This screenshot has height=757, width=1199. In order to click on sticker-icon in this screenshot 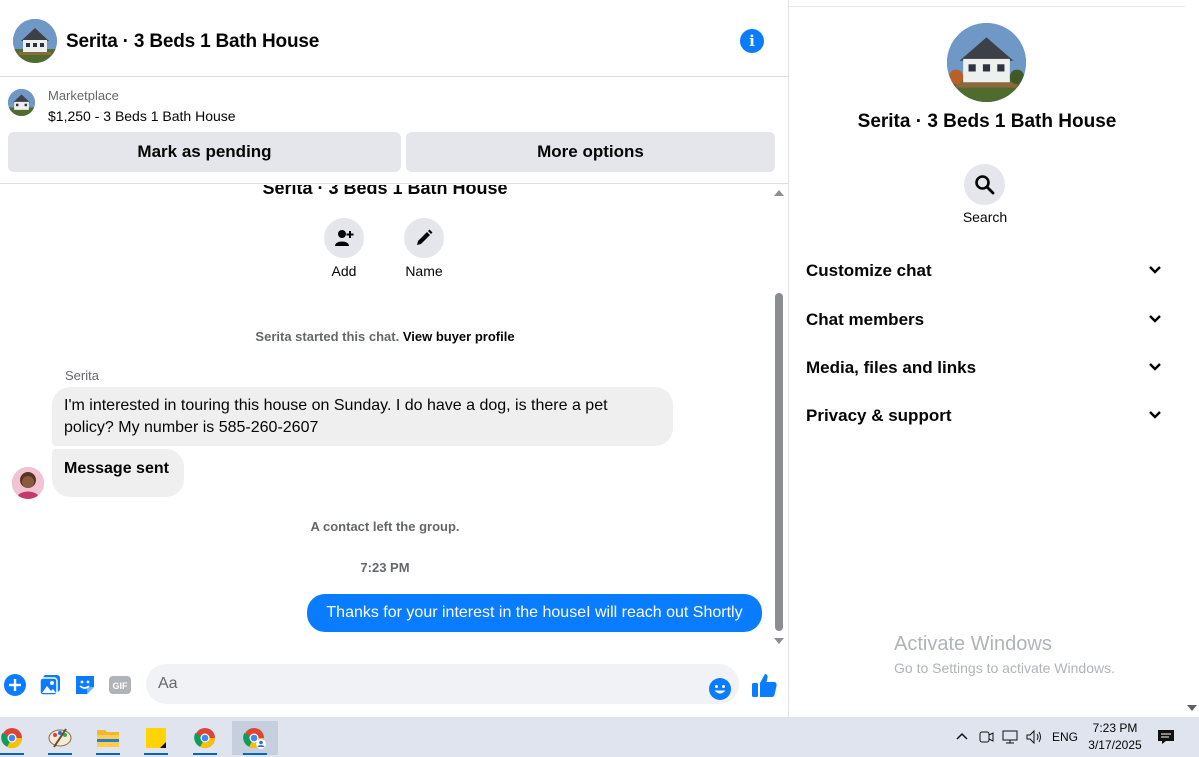, I will do `click(85, 685)`.